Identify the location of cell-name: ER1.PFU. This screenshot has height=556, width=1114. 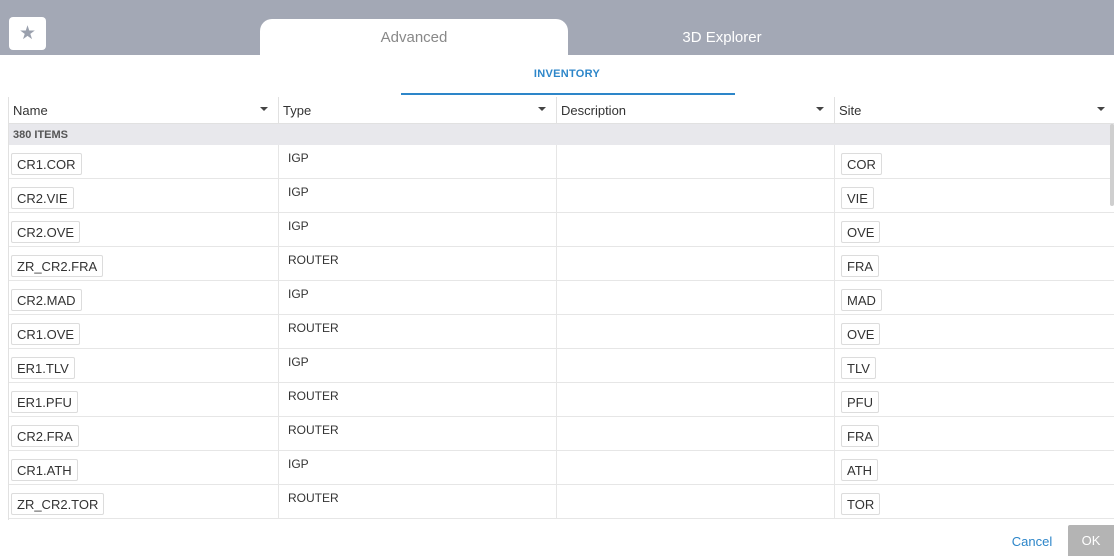
(144, 400).